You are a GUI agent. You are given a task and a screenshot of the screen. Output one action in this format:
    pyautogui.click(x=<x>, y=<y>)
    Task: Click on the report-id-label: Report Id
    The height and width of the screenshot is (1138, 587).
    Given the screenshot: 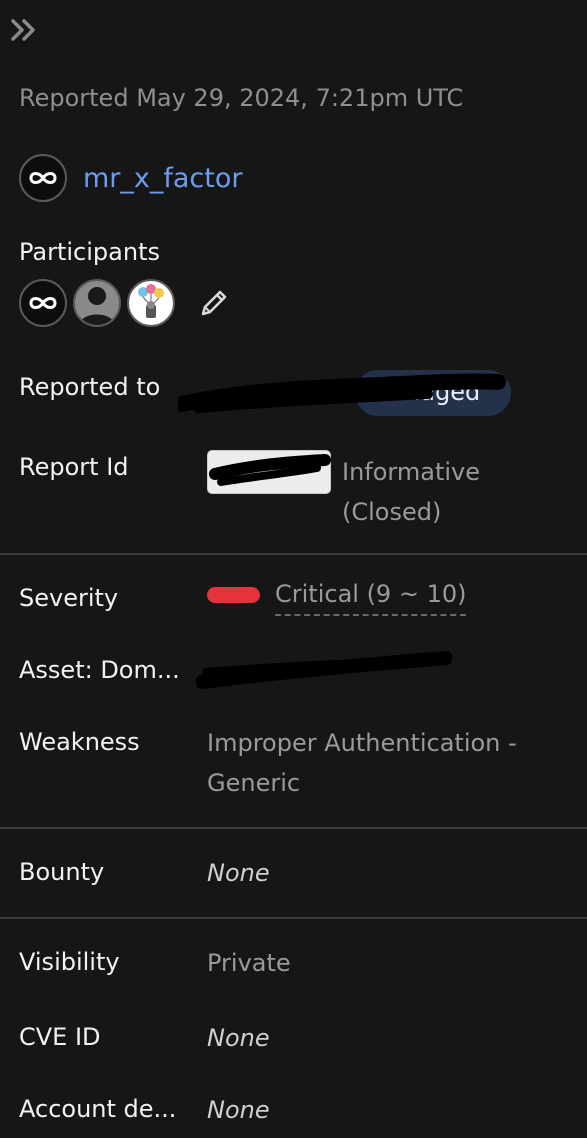 What is the action you would take?
    pyautogui.click(x=74, y=467)
    